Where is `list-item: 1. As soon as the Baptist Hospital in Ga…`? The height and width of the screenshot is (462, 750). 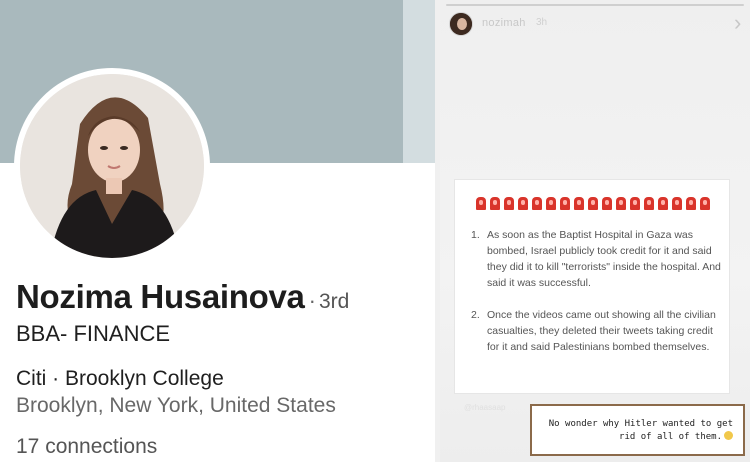 list-item: 1. As soon as the Baptist Hospital in Ga… is located at coordinates (597, 259).